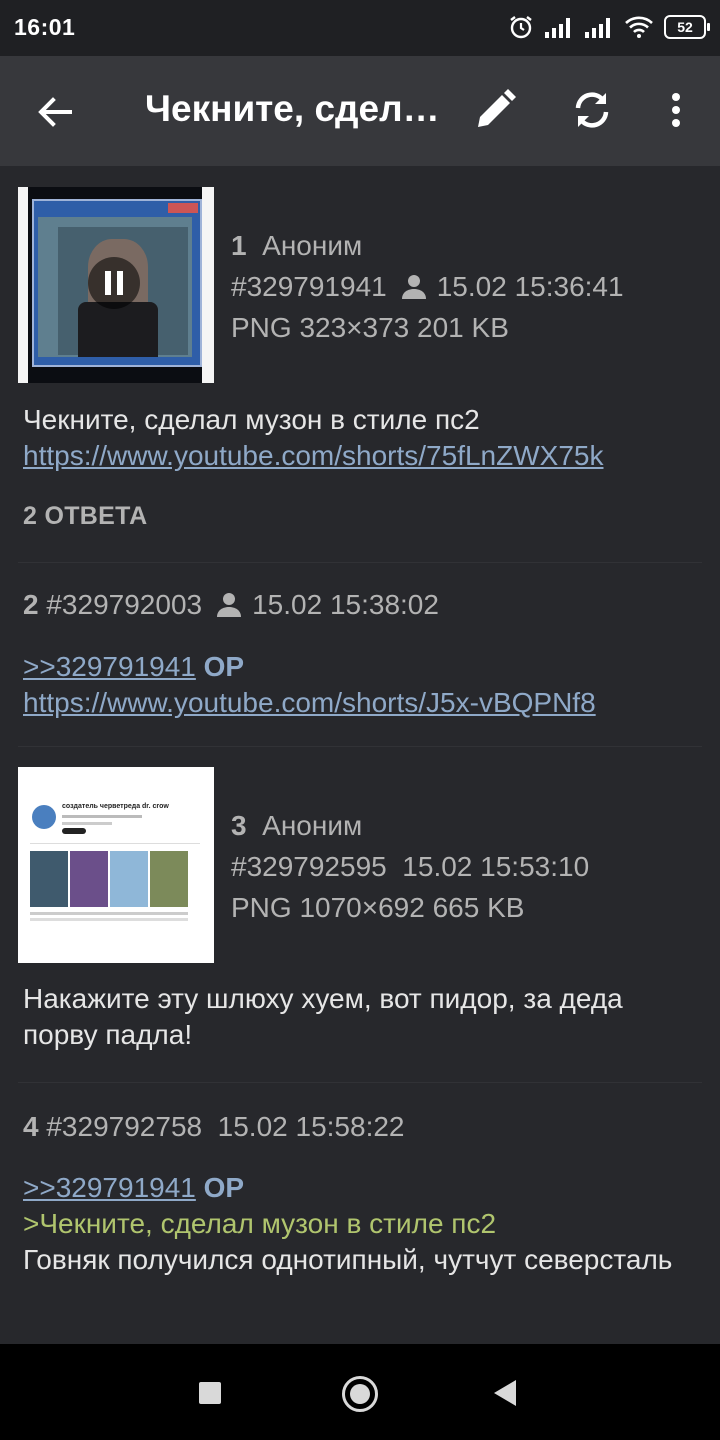 This screenshot has width=720, height=1440. What do you see at coordinates (309, 866) in the screenshot?
I see `post-id: #329792595` at bounding box center [309, 866].